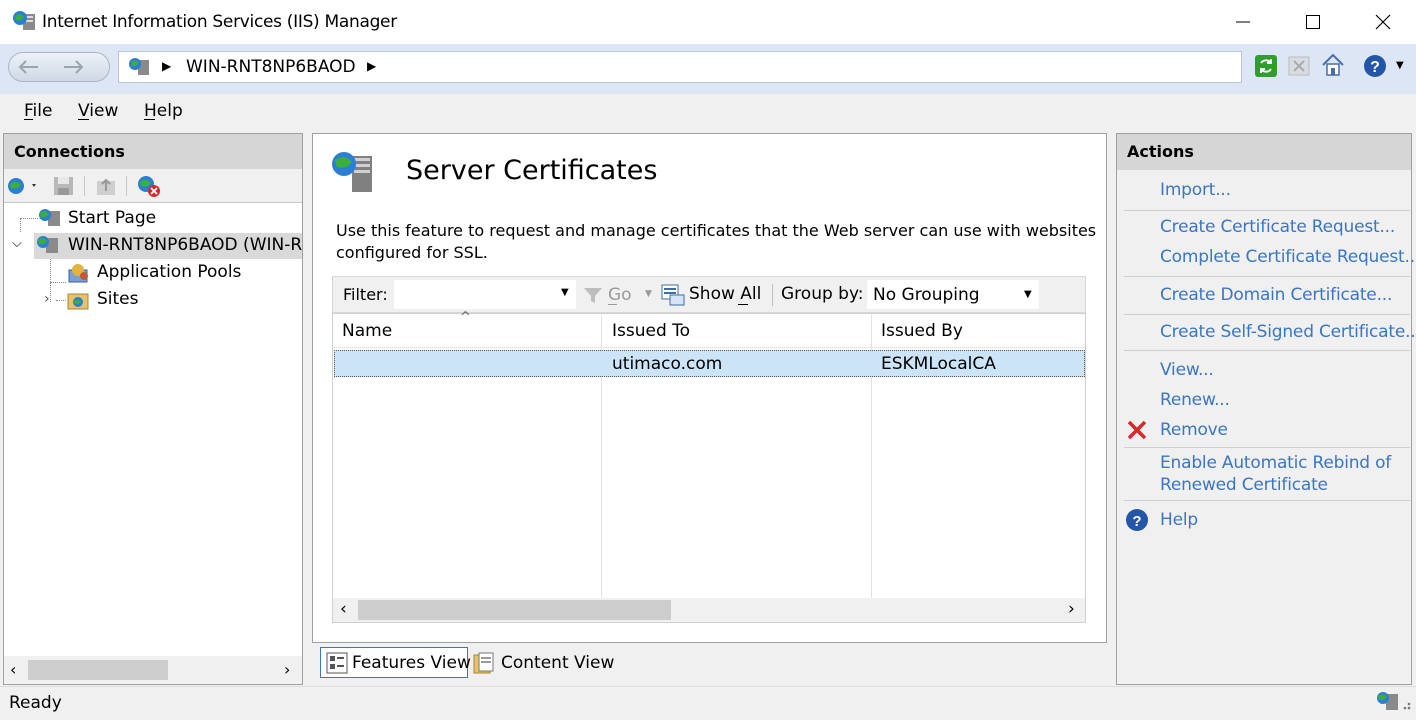  I want to click on funnel-icon, so click(593, 295).